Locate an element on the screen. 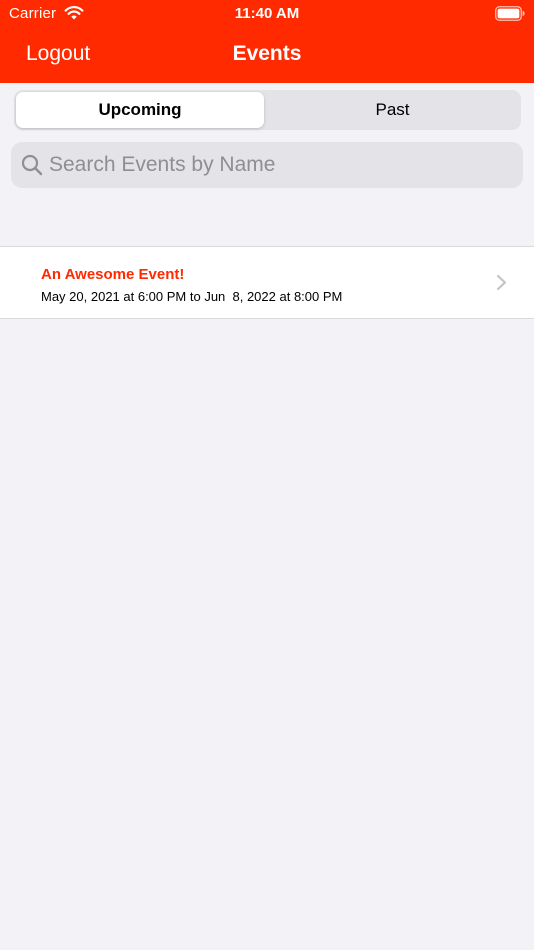  chevron-right-icon is located at coordinates (501, 282).